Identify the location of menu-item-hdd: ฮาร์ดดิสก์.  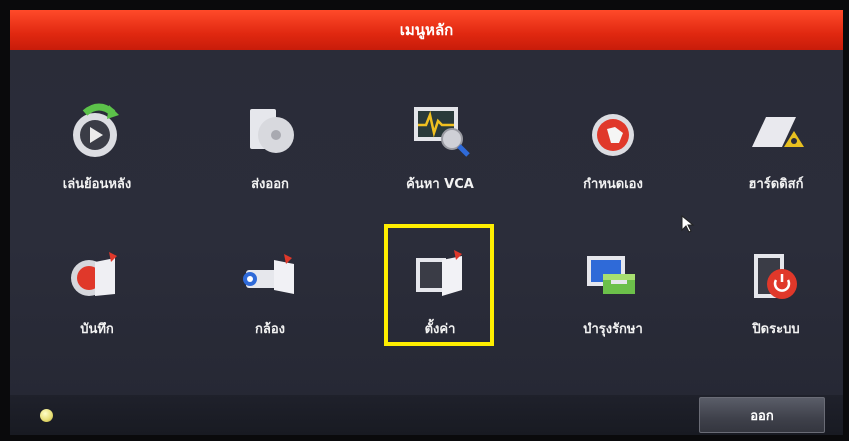
(776, 150).